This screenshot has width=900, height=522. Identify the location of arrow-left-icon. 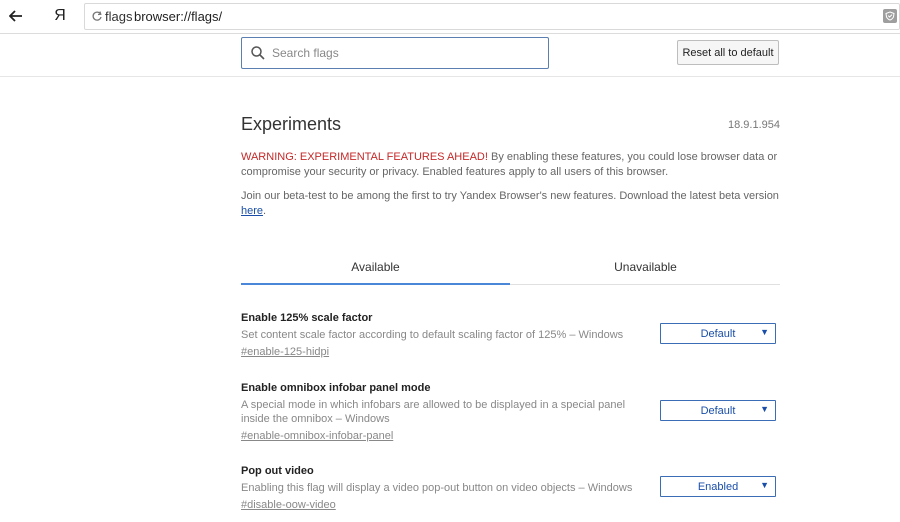
(15, 16).